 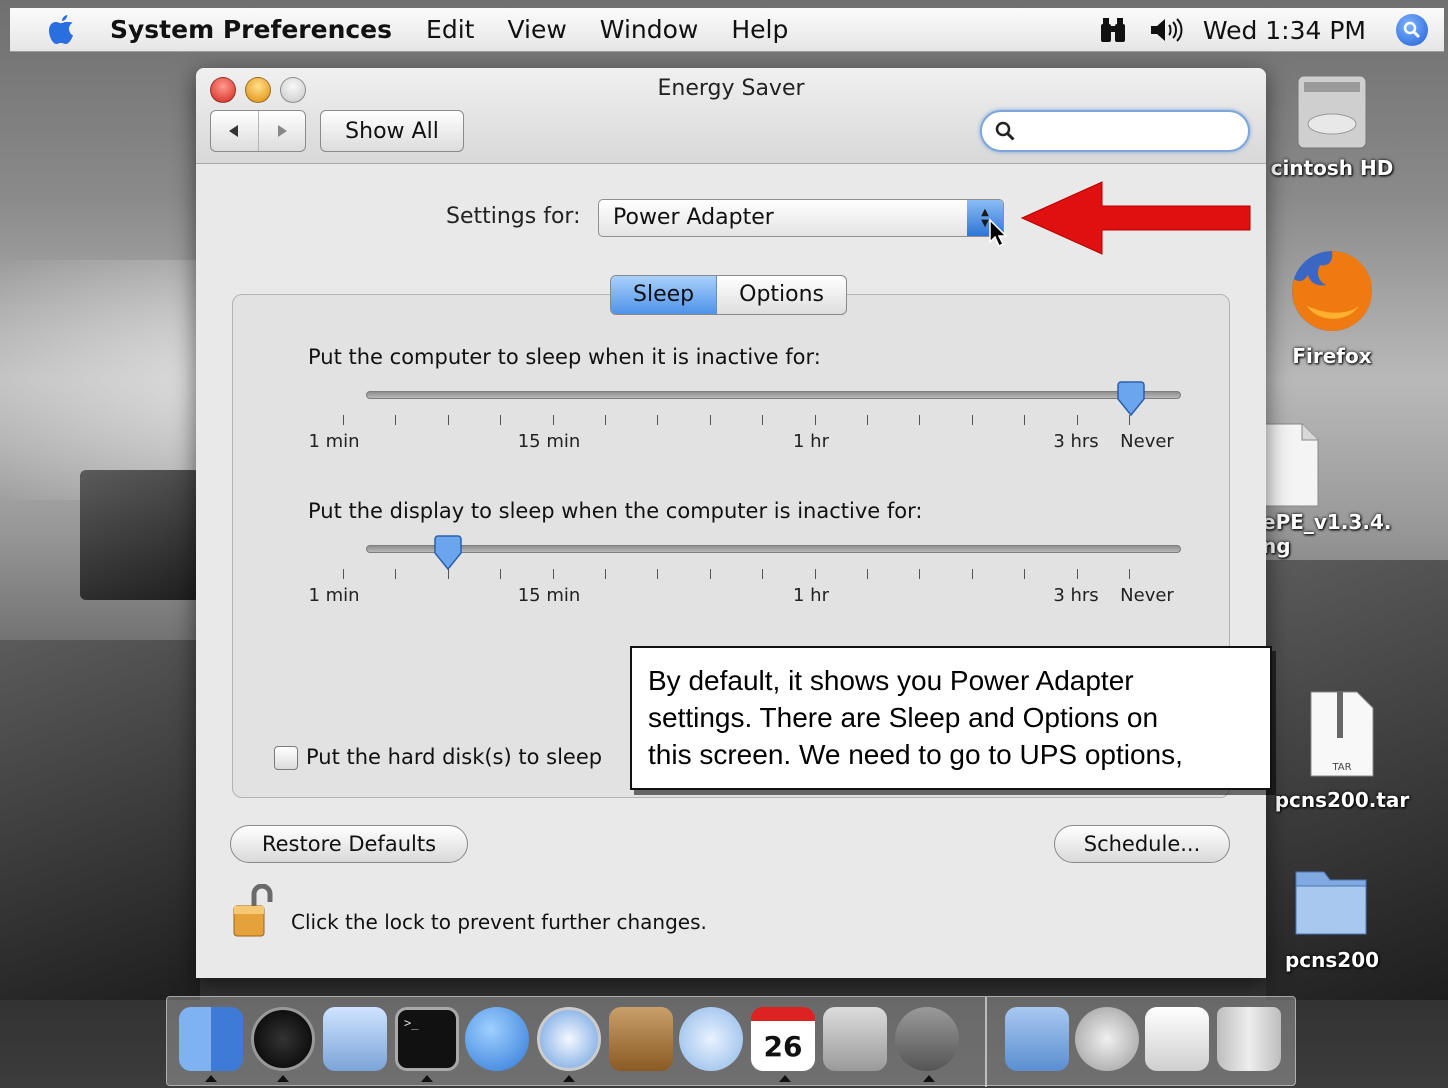 What do you see at coordinates (448, 553) in the screenshot?
I see `display-sleep-slider-thumb` at bounding box center [448, 553].